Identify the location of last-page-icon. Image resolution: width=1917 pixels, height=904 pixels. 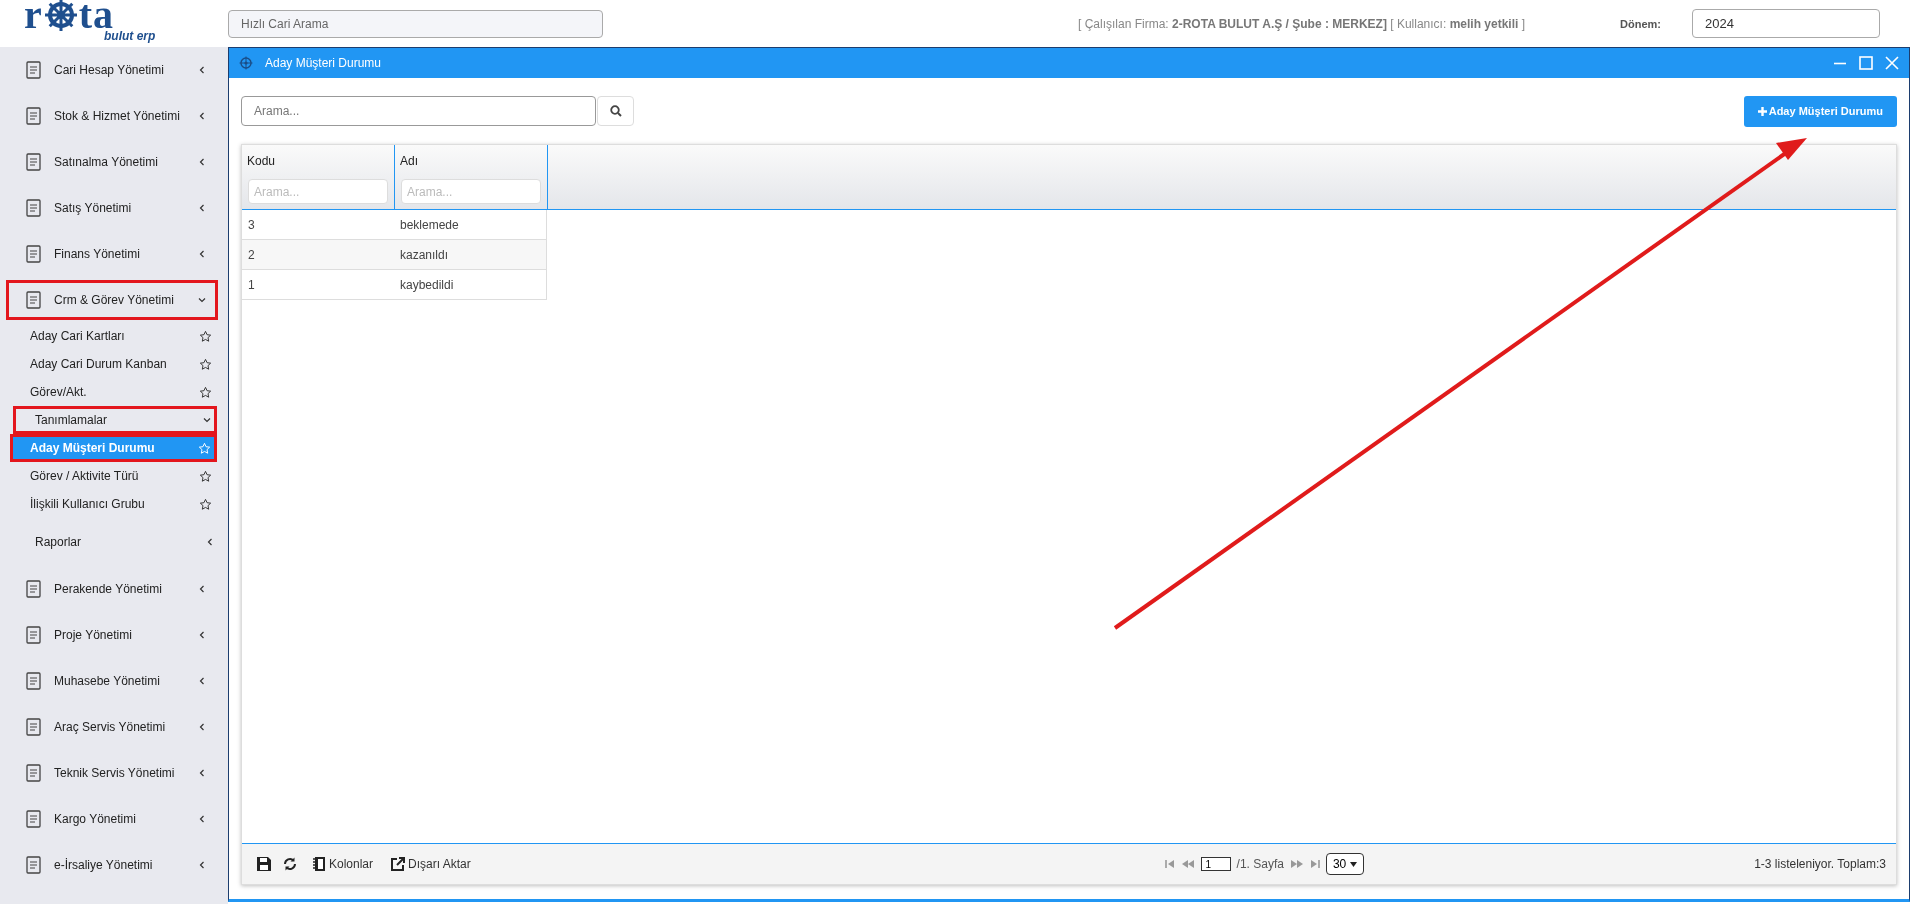
(1314, 864).